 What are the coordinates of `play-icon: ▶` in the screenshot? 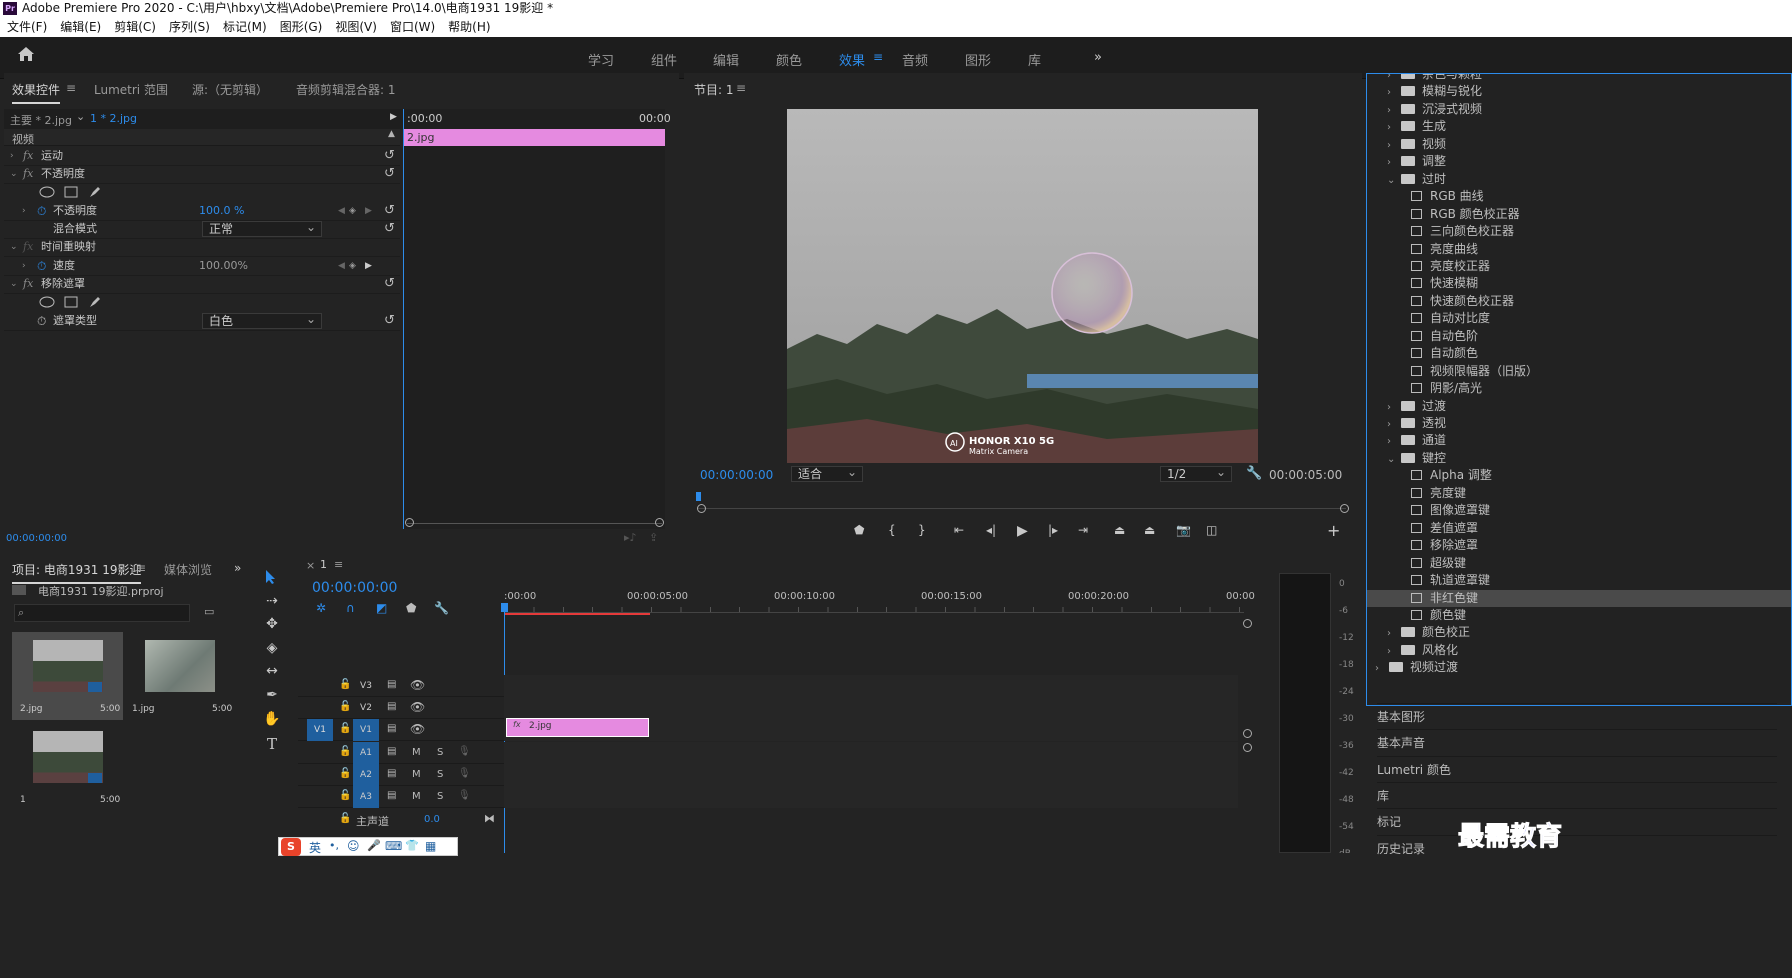 It's located at (393, 117).